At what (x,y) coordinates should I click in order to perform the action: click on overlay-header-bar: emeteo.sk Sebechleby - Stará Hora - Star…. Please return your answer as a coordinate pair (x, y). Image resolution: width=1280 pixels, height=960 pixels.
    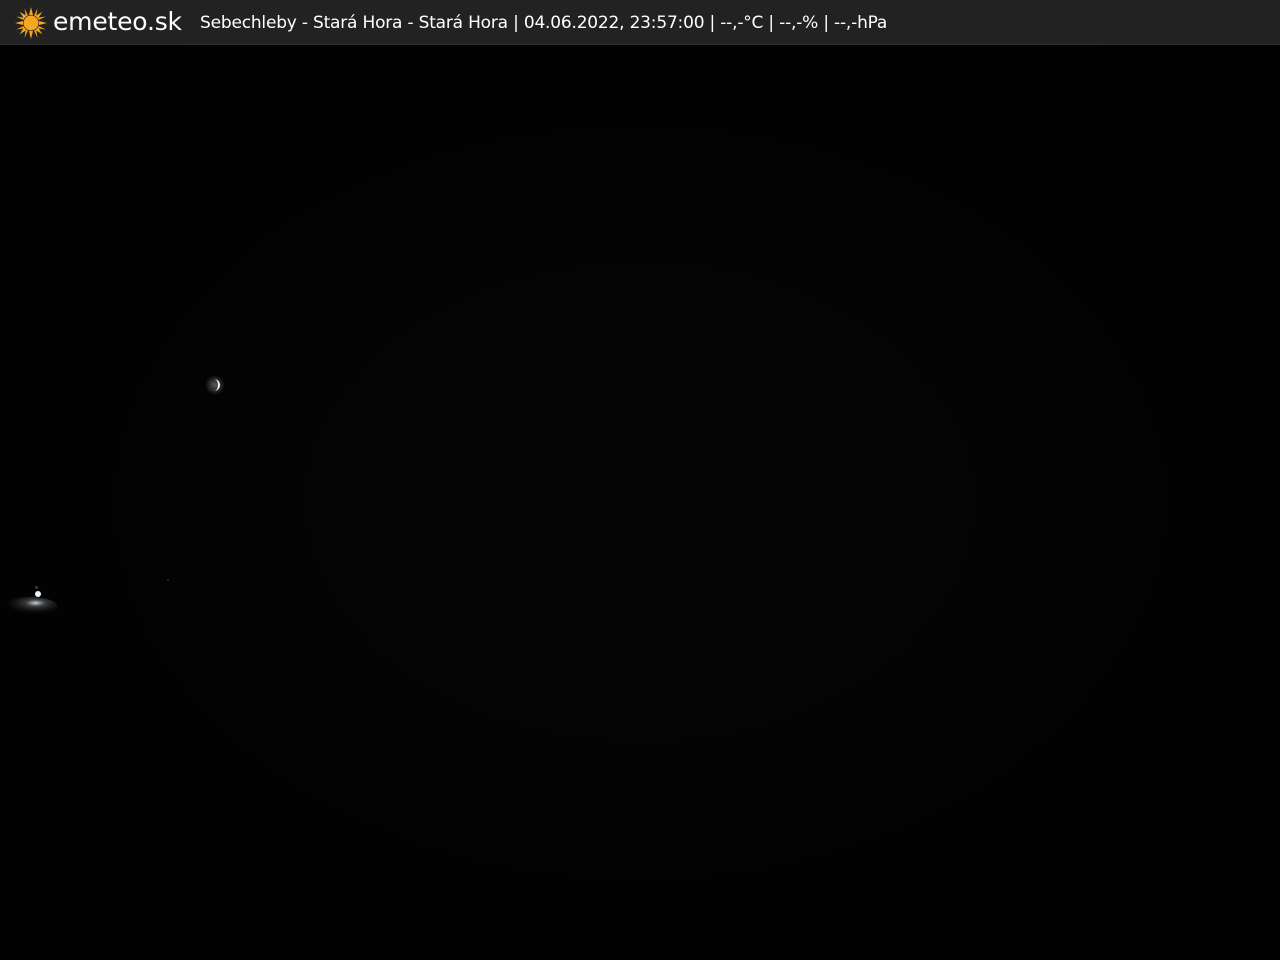
    Looking at the image, I should click on (640, 22).